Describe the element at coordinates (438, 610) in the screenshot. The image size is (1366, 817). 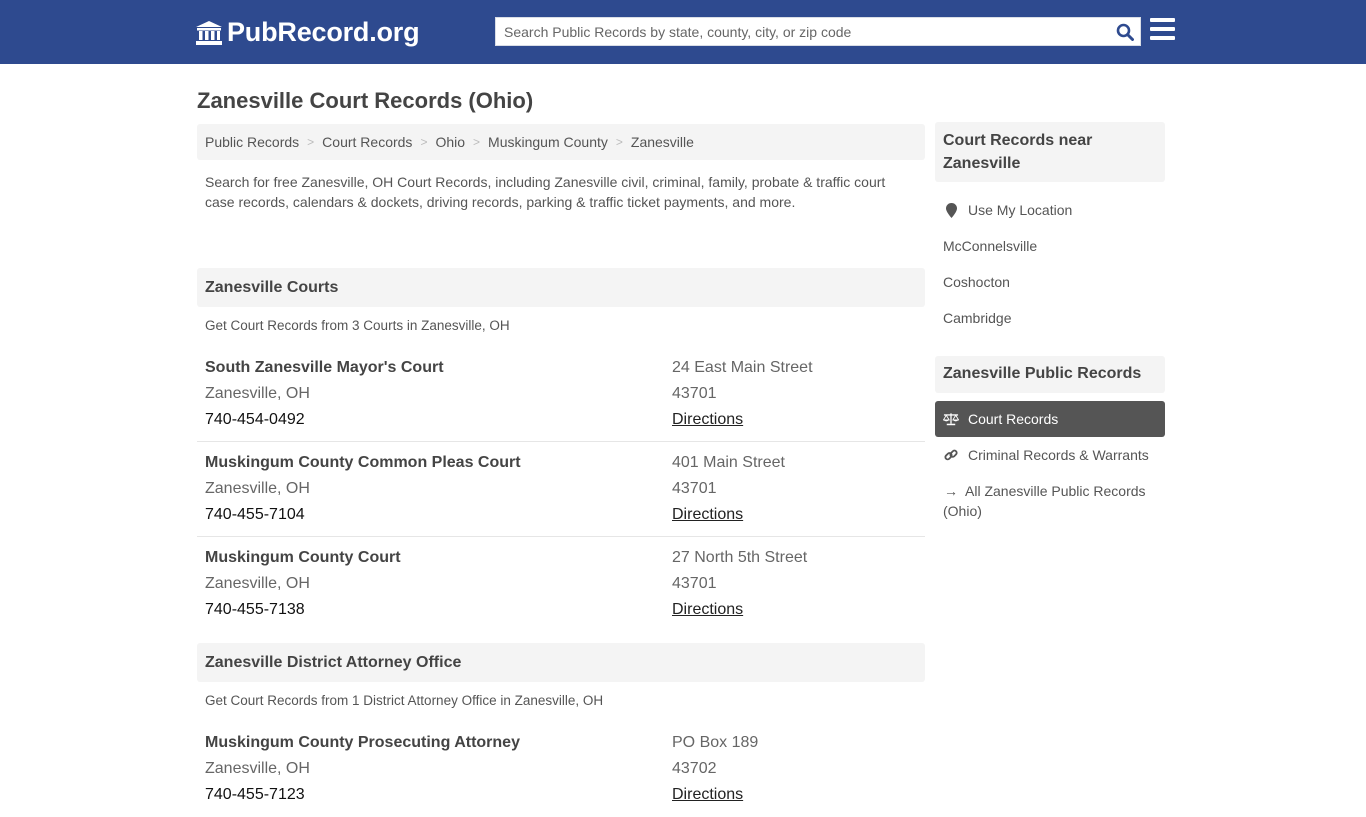
I see `court-phone: 740-455-7138` at that location.